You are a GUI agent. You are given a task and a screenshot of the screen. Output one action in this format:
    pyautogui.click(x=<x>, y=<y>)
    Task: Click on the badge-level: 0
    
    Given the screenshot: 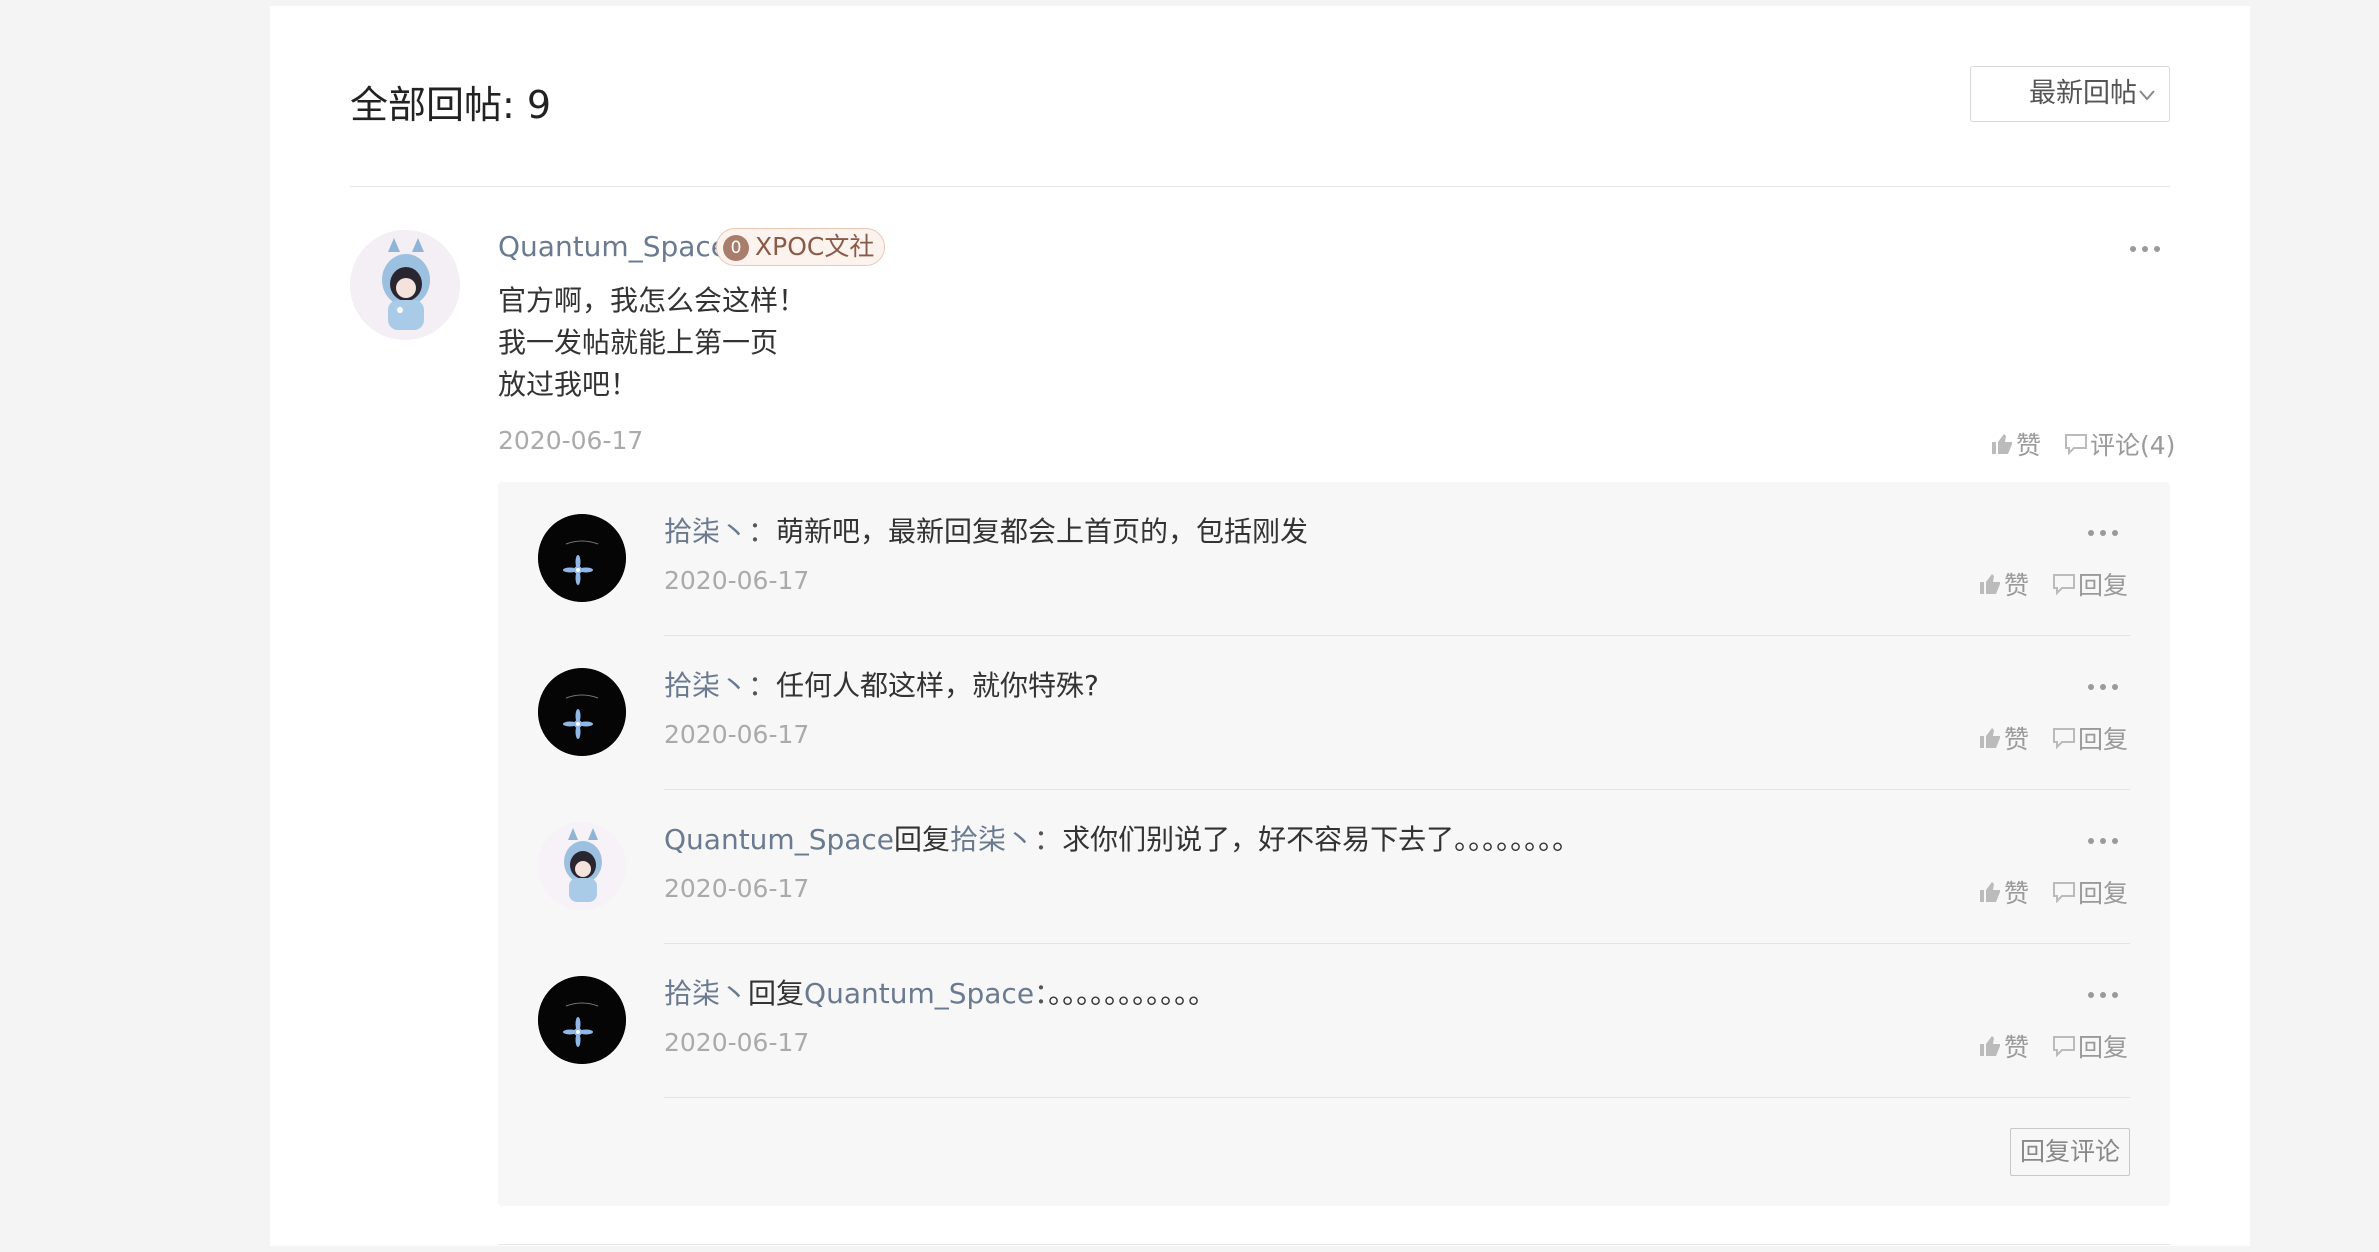 What is the action you would take?
    pyautogui.click(x=736, y=248)
    